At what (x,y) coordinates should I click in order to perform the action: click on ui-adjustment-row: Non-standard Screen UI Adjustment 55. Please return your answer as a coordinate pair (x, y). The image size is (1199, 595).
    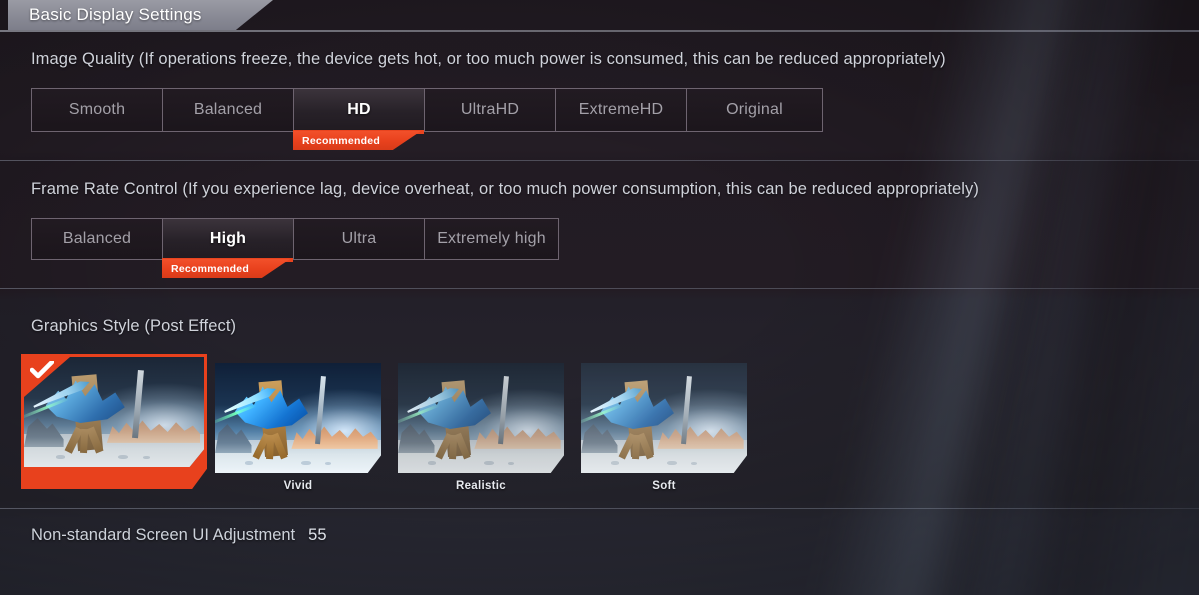
    Looking at the image, I should click on (179, 535).